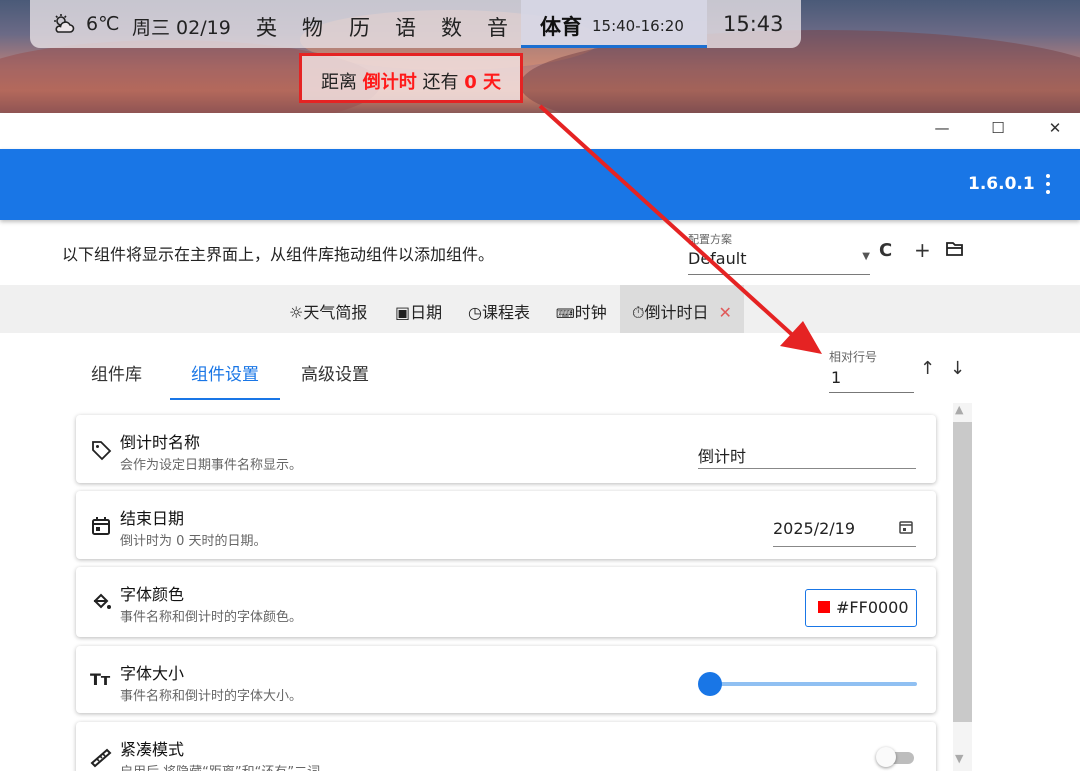 Image resolution: width=1080 pixels, height=771 pixels. Describe the element at coordinates (116, 372) in the screenshot. I see `tab-widget-library: 组件库` at that location.